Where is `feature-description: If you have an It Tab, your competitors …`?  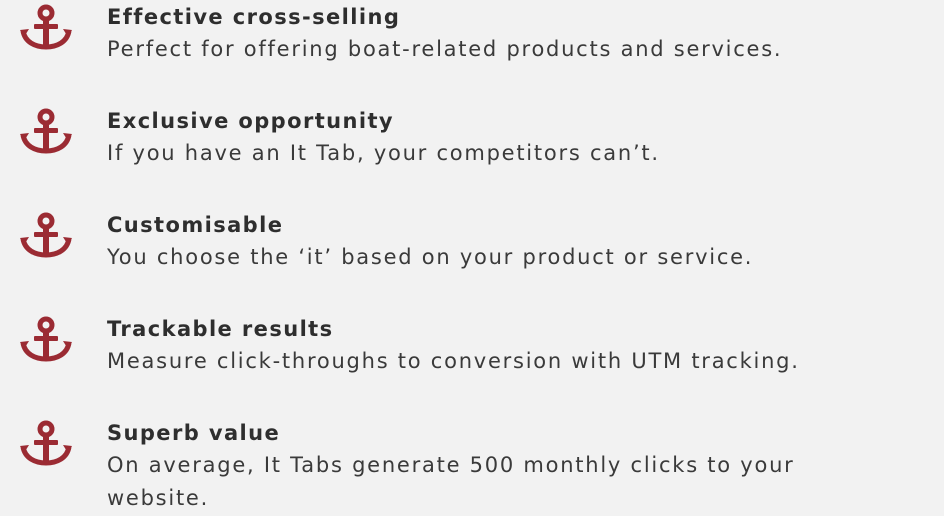
feature-description: If you have an It Tab, your competitors … is located at coordinates (383, 153).